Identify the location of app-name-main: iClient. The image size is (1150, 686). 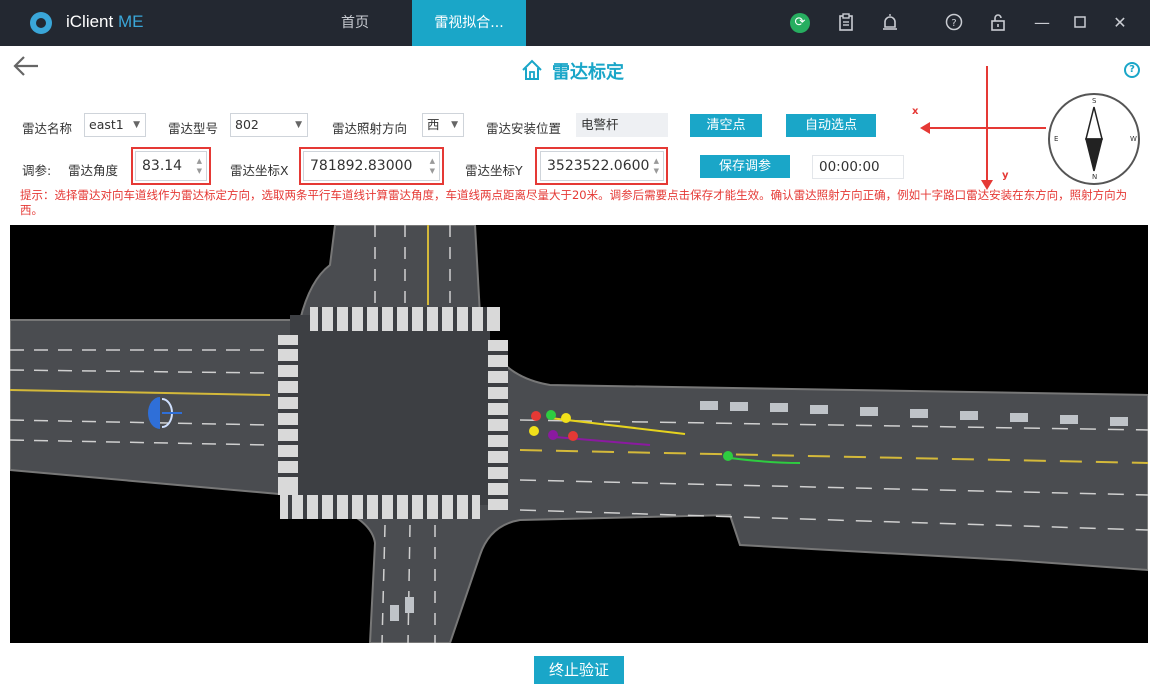
(90, 21).